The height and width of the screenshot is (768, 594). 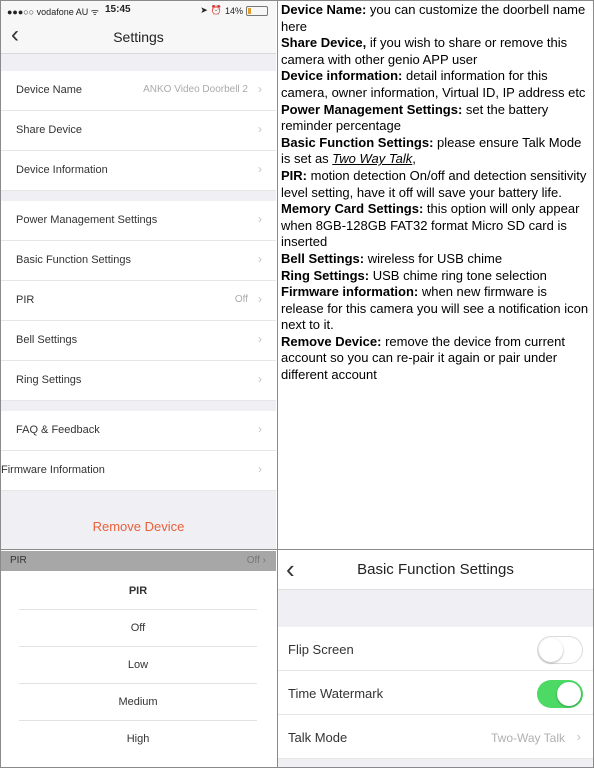 I want to click on pir-header-value: Off ›, so click(x=256, y=560).